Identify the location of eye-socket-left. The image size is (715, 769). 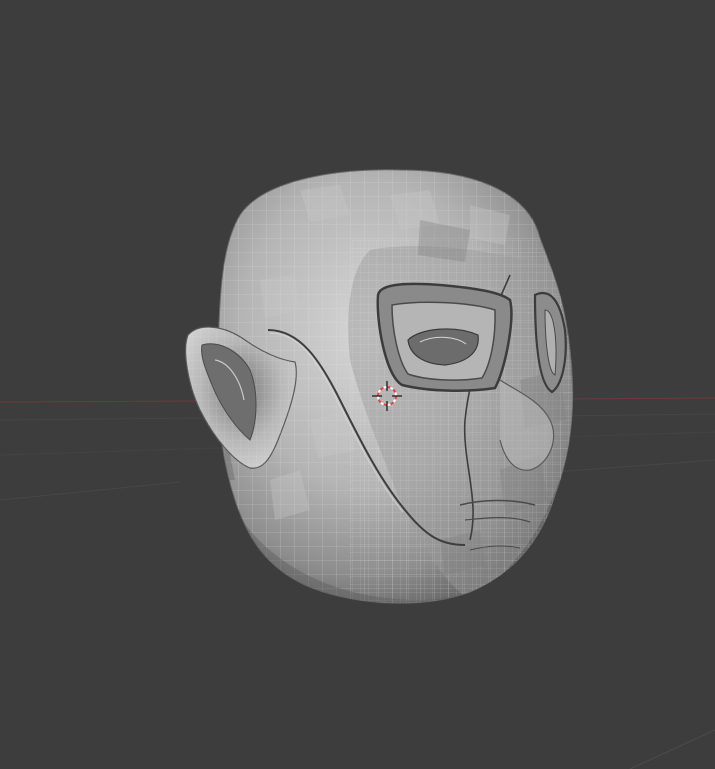
(444, 337).